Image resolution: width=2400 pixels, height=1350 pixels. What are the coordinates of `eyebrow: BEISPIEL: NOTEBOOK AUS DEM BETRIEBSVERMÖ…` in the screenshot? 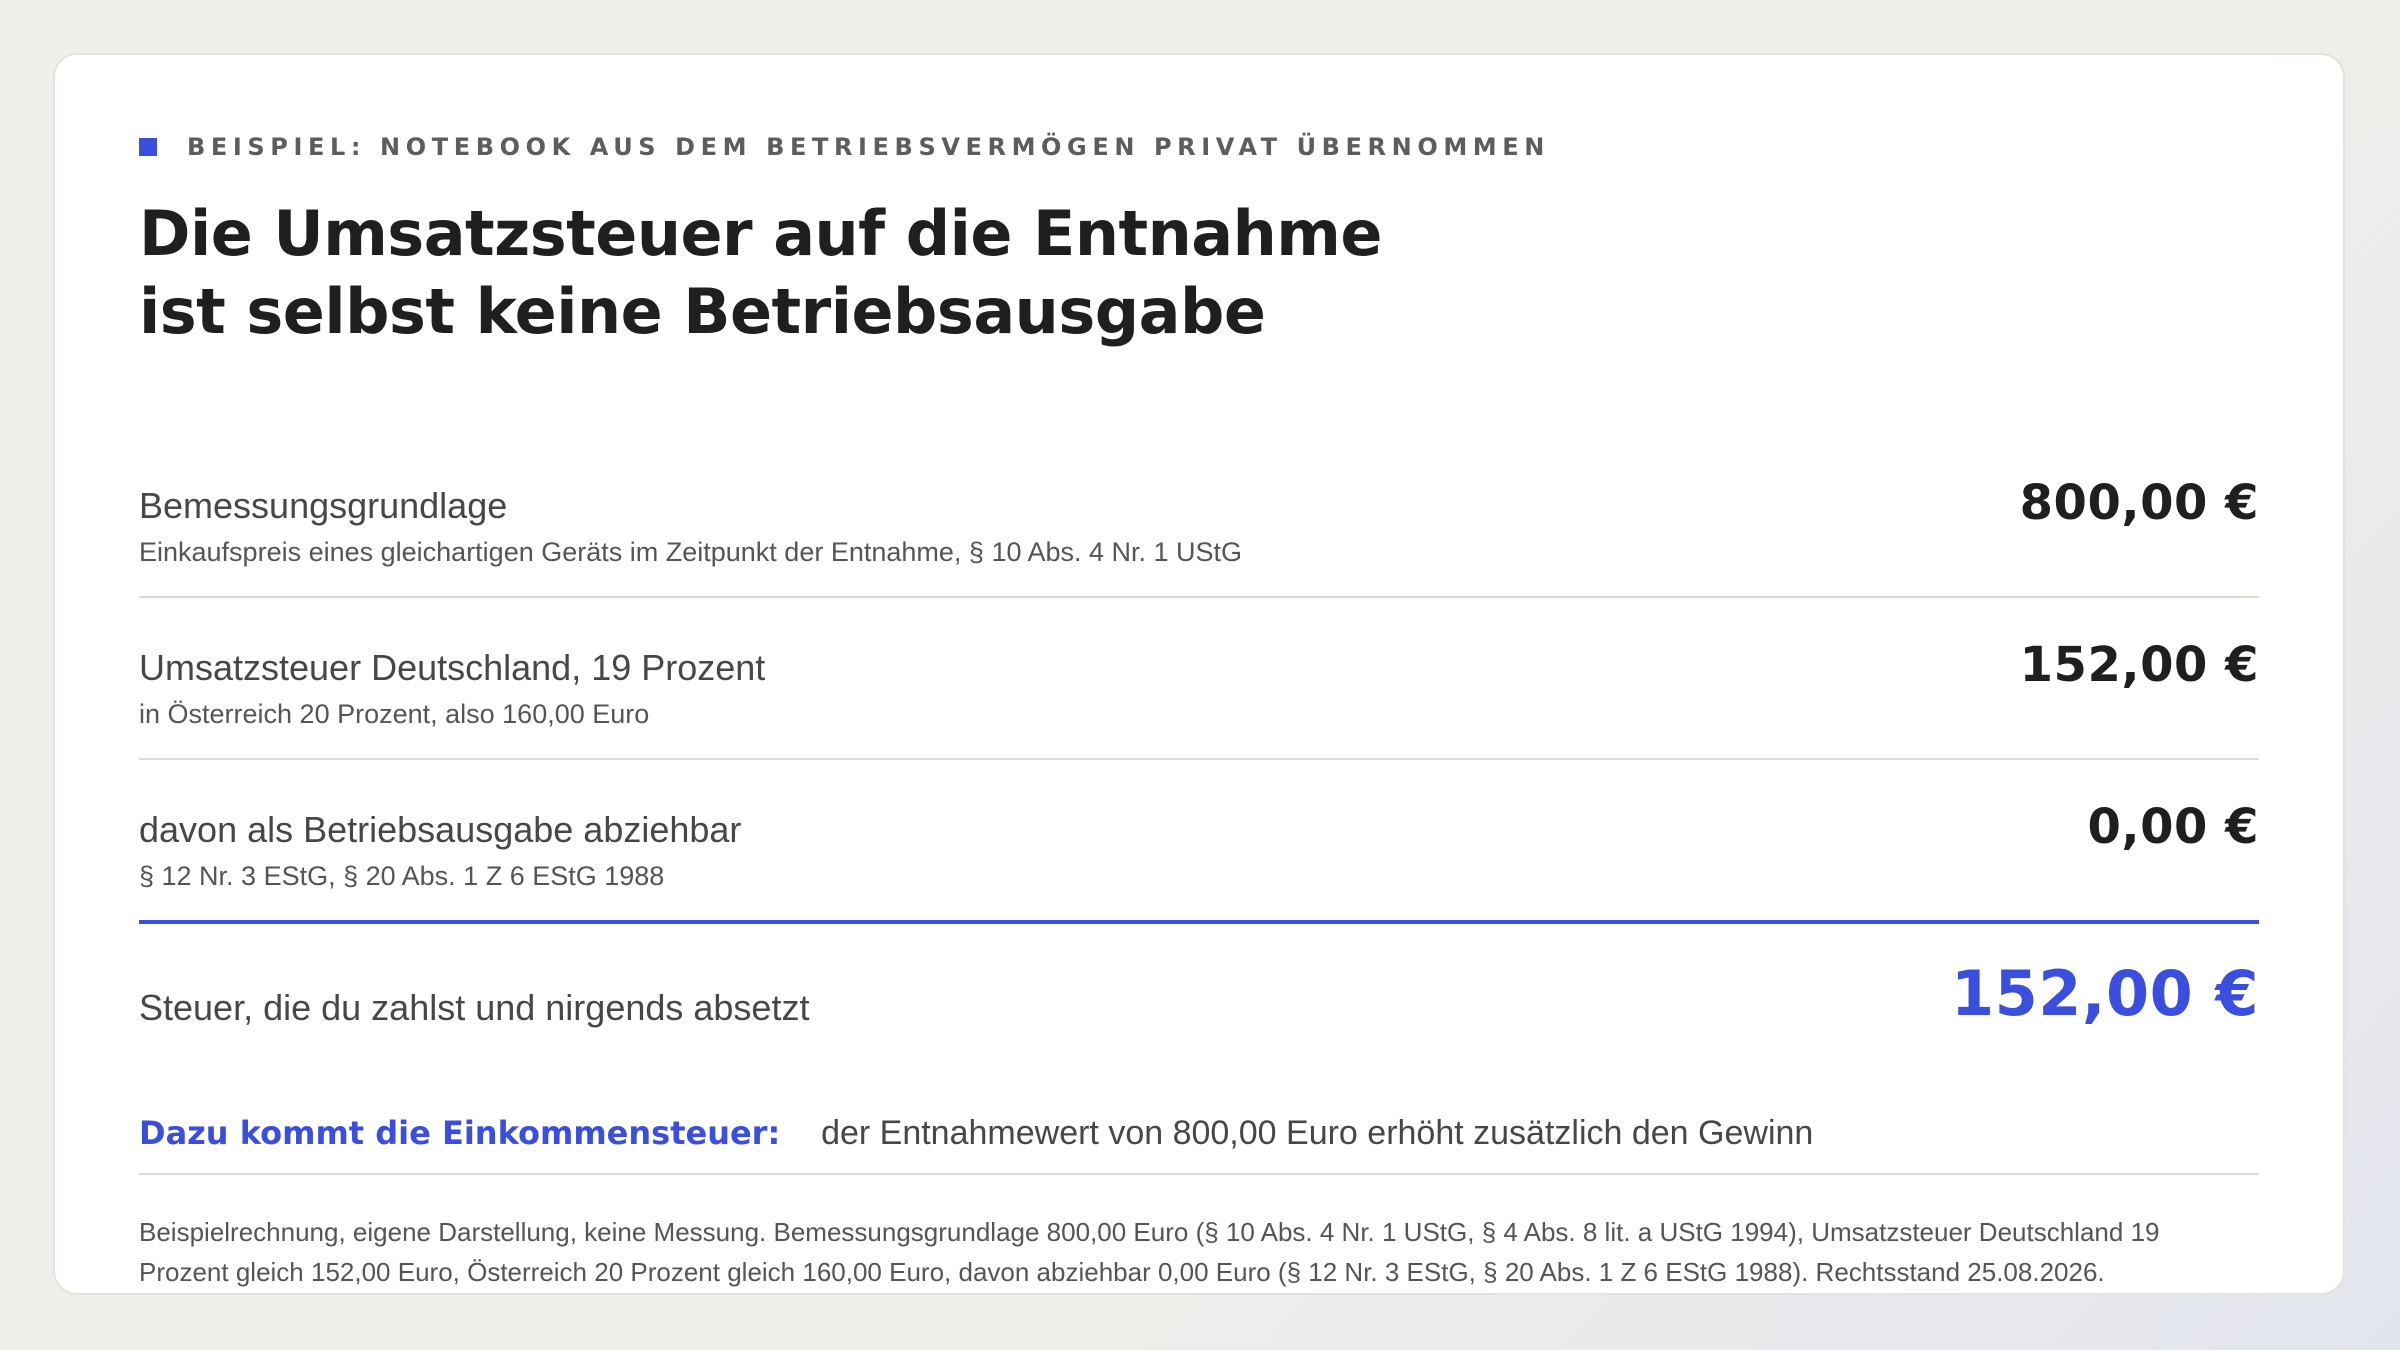 It's located at (844, 147).